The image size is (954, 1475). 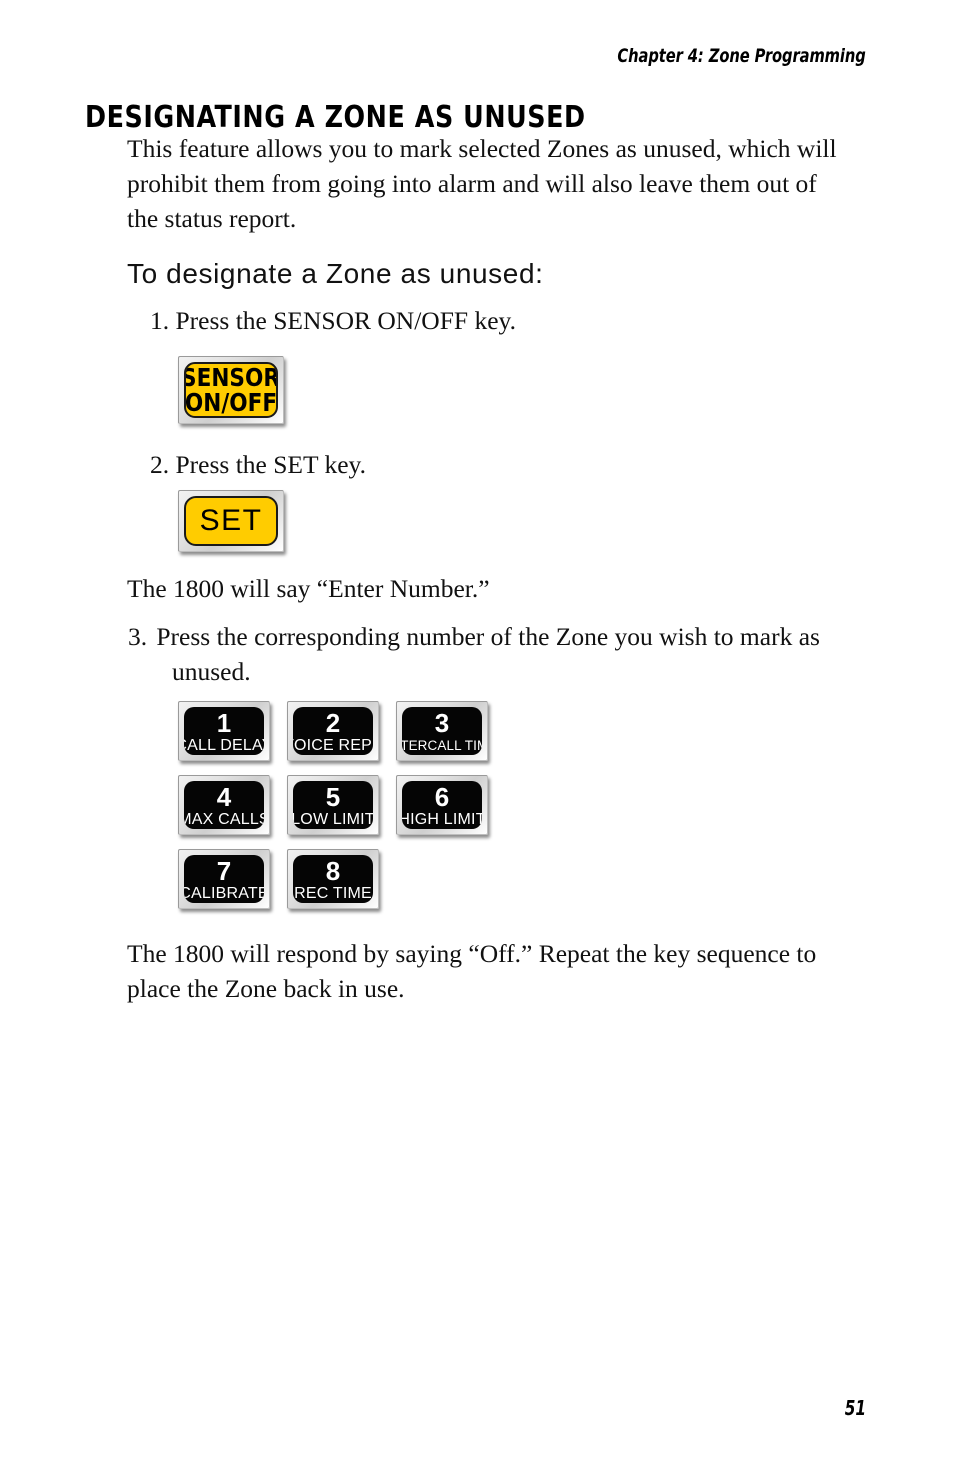 I want to click on key-2-face: 2 VOICE REPS, so click(x=333, y=731).